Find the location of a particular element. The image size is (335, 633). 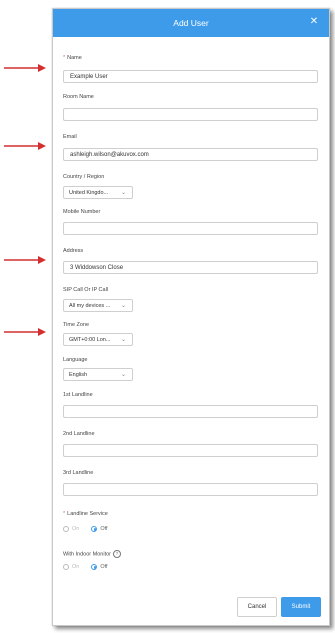

address-input: 3 Widdowson Close is located at coordinates (190, 267).